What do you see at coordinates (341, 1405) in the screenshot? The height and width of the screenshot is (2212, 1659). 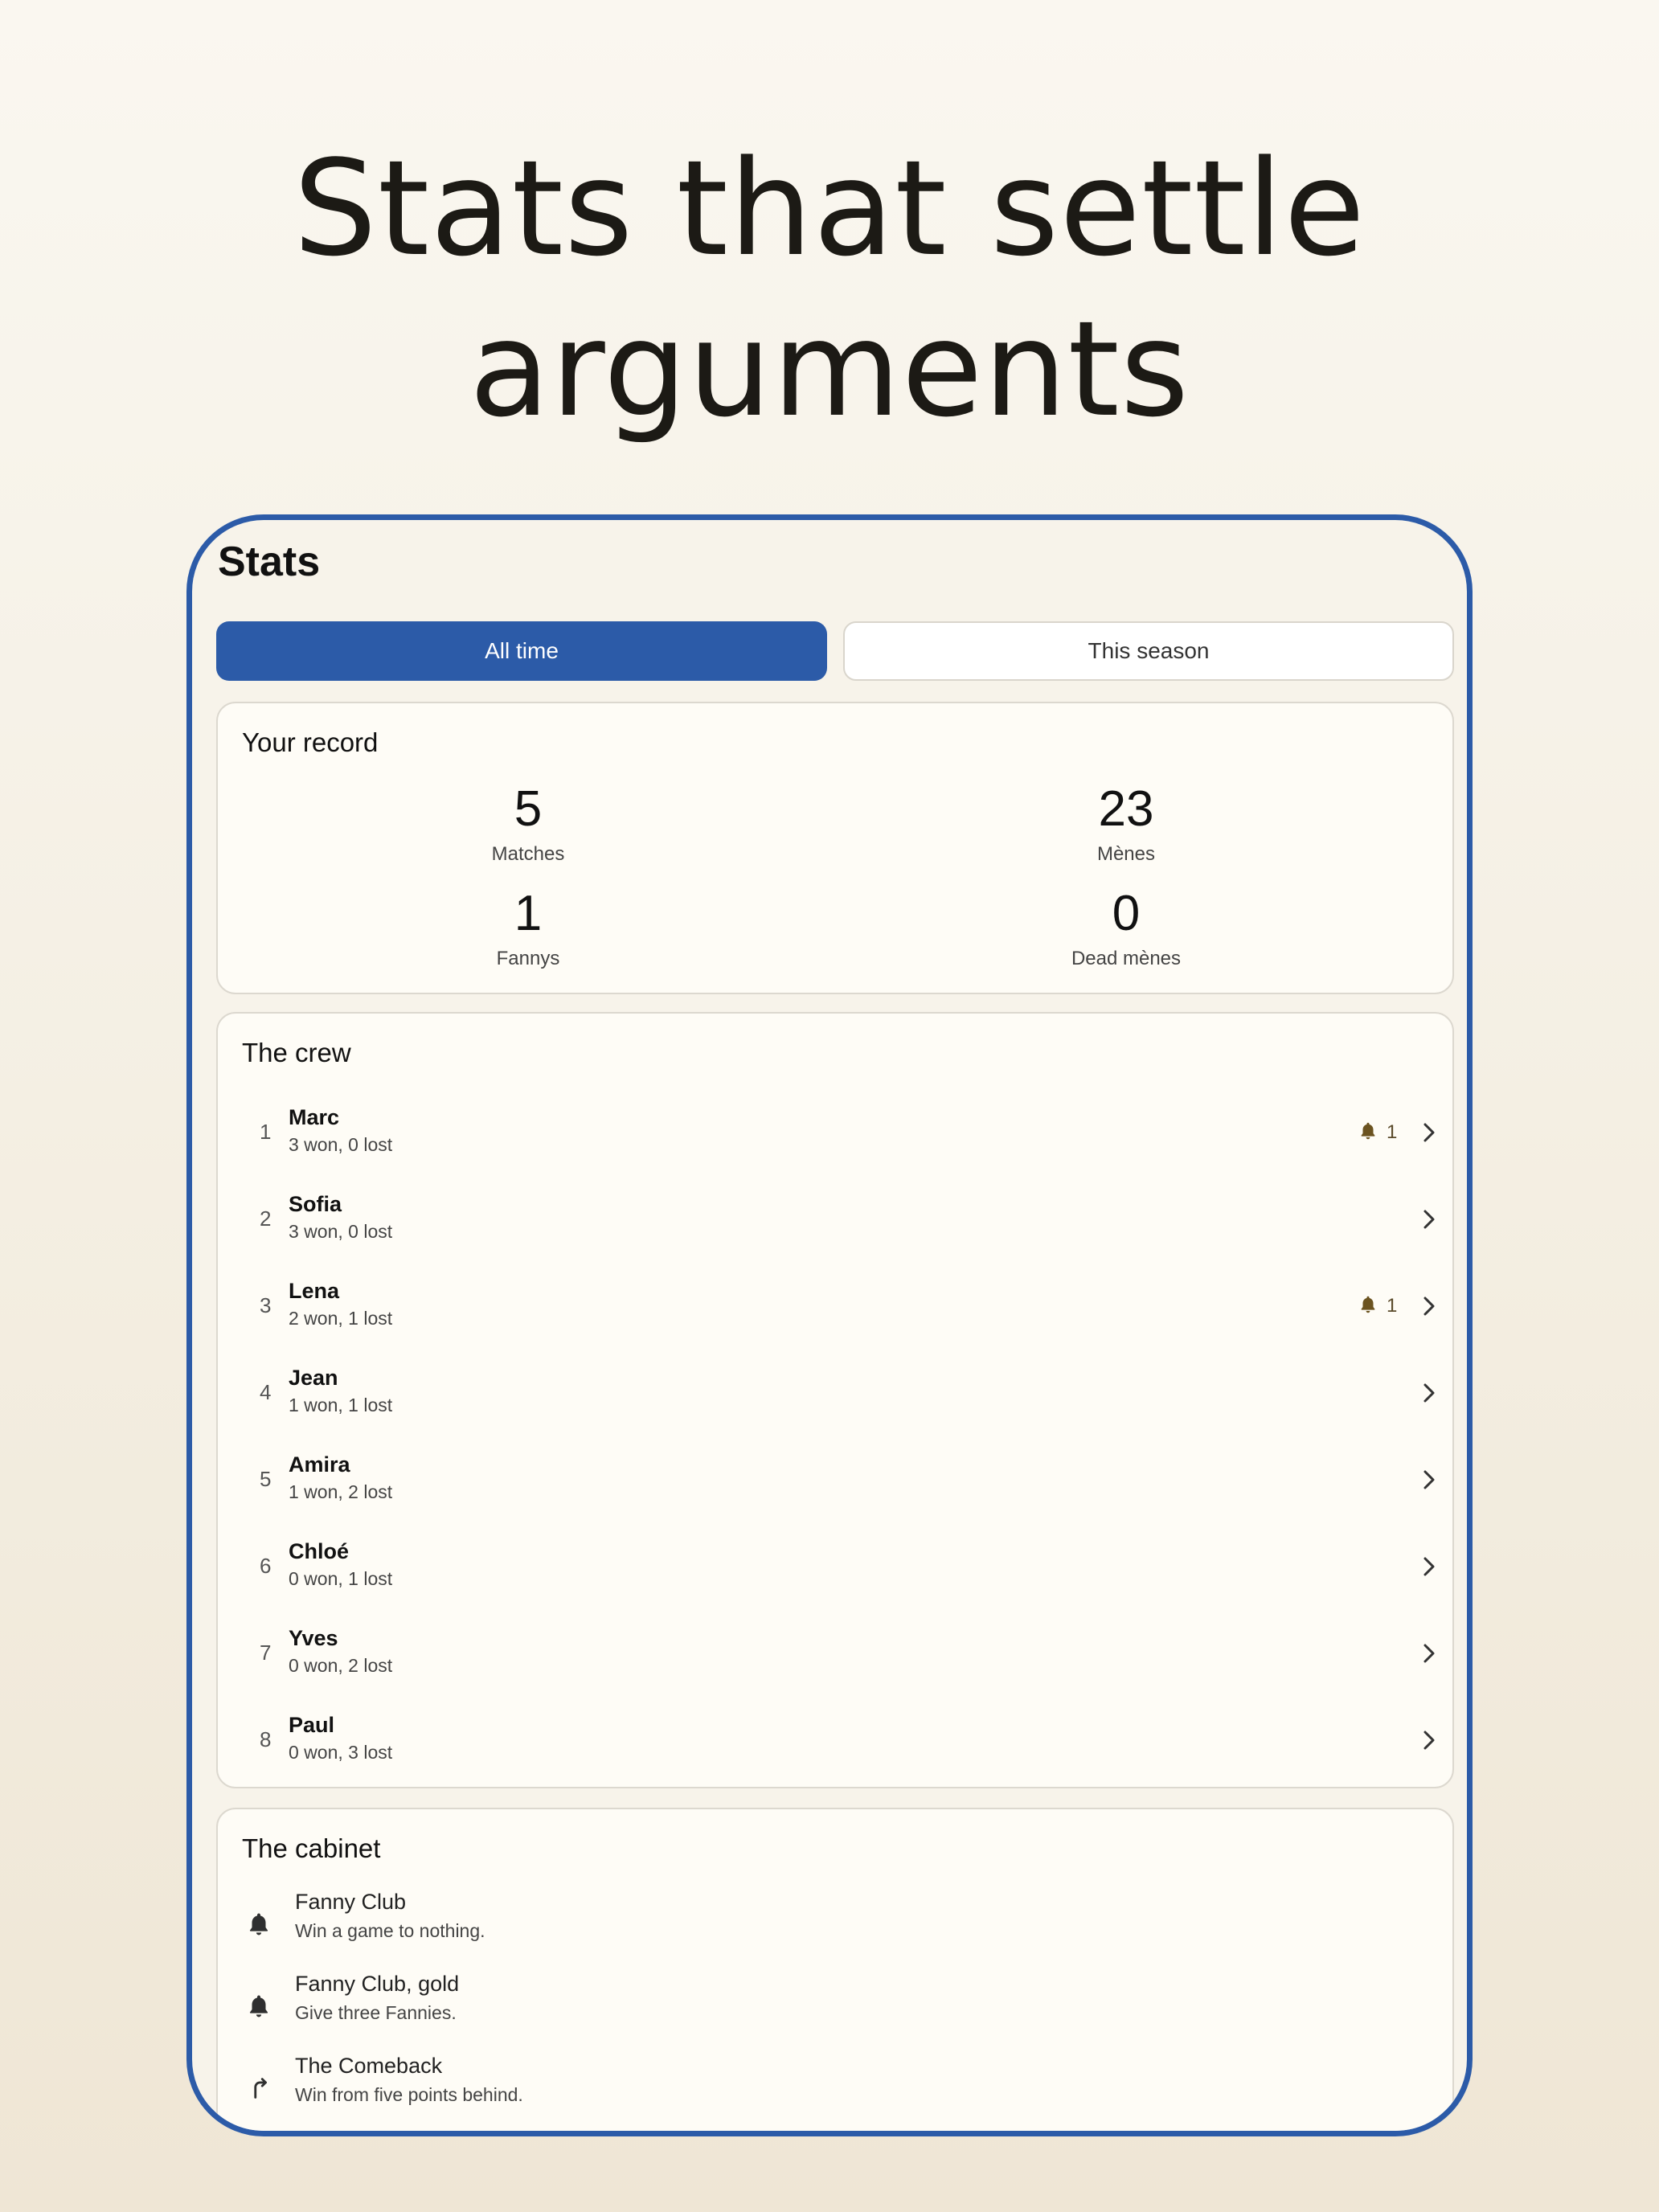 I see `player-record: 1 won, 1 lost` at bounding box center [341, 1405].